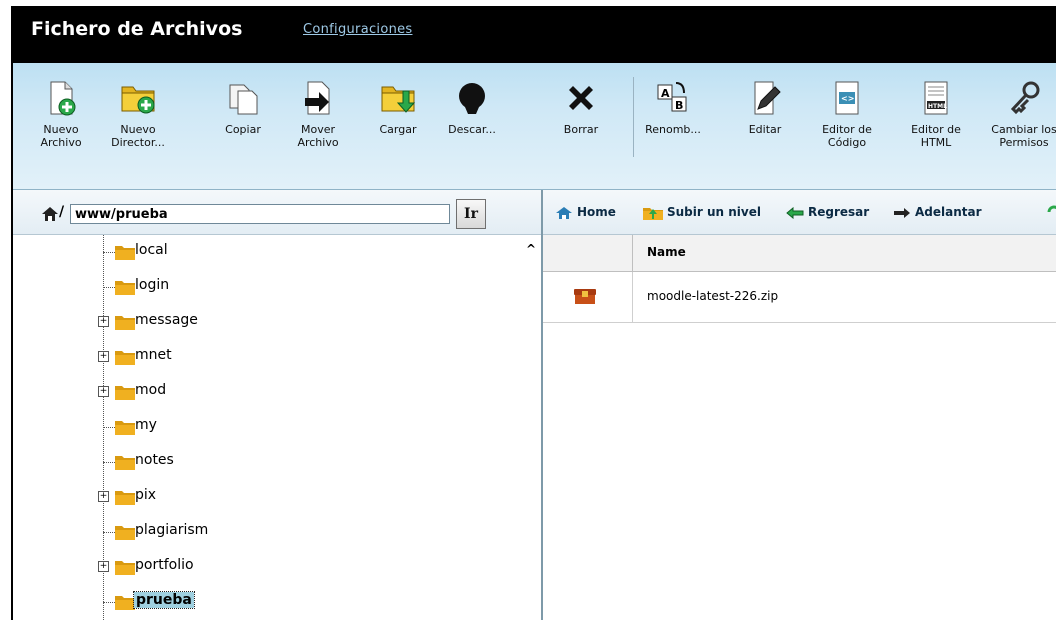  What do you see at coordinates (666, 252) in the screenshot?
I see `name-column-header: Name` at bounding box center [666, 252].